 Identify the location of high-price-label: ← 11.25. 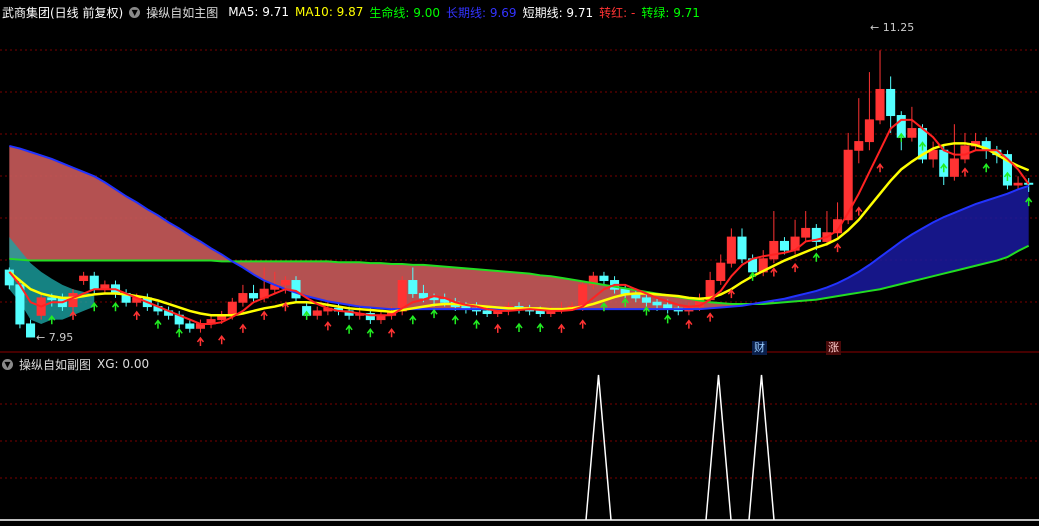
(892, 27).